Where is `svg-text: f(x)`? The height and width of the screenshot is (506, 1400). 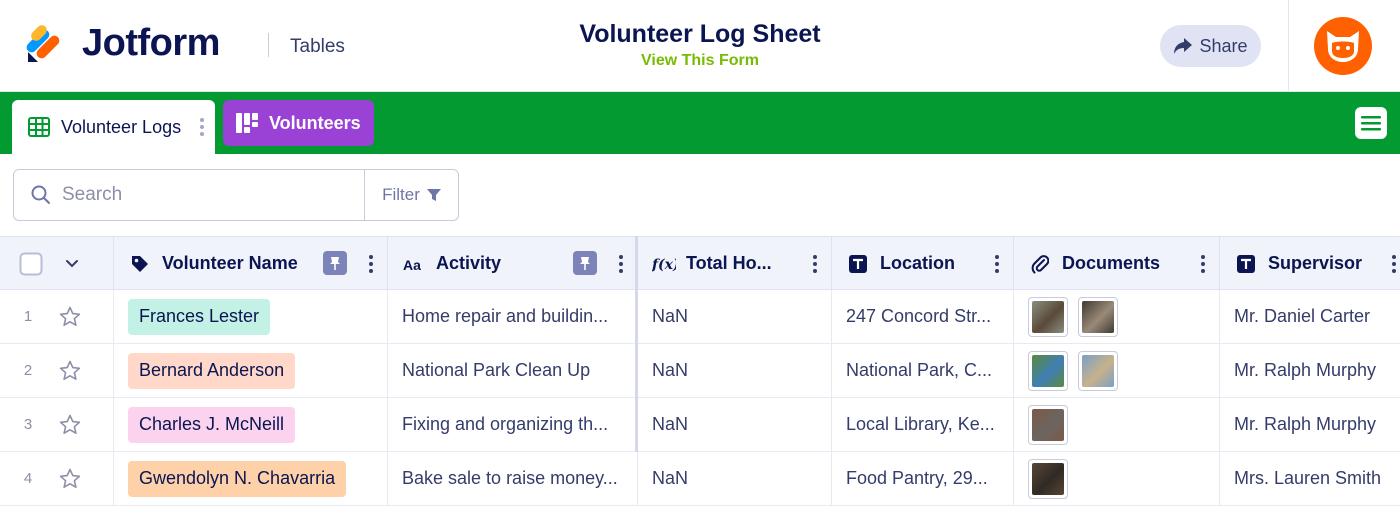
svg-text: f(x) is located at coordinates (664, 265).